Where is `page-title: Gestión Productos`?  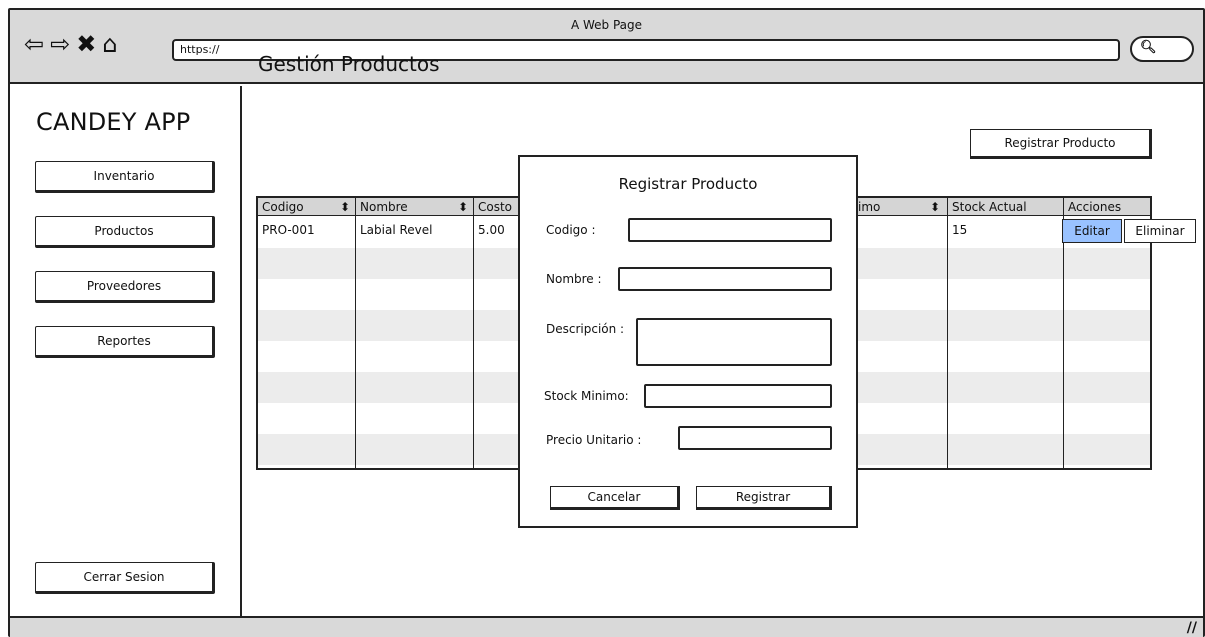 page-title: Gestión Productos is located at coordinates (349, 64).